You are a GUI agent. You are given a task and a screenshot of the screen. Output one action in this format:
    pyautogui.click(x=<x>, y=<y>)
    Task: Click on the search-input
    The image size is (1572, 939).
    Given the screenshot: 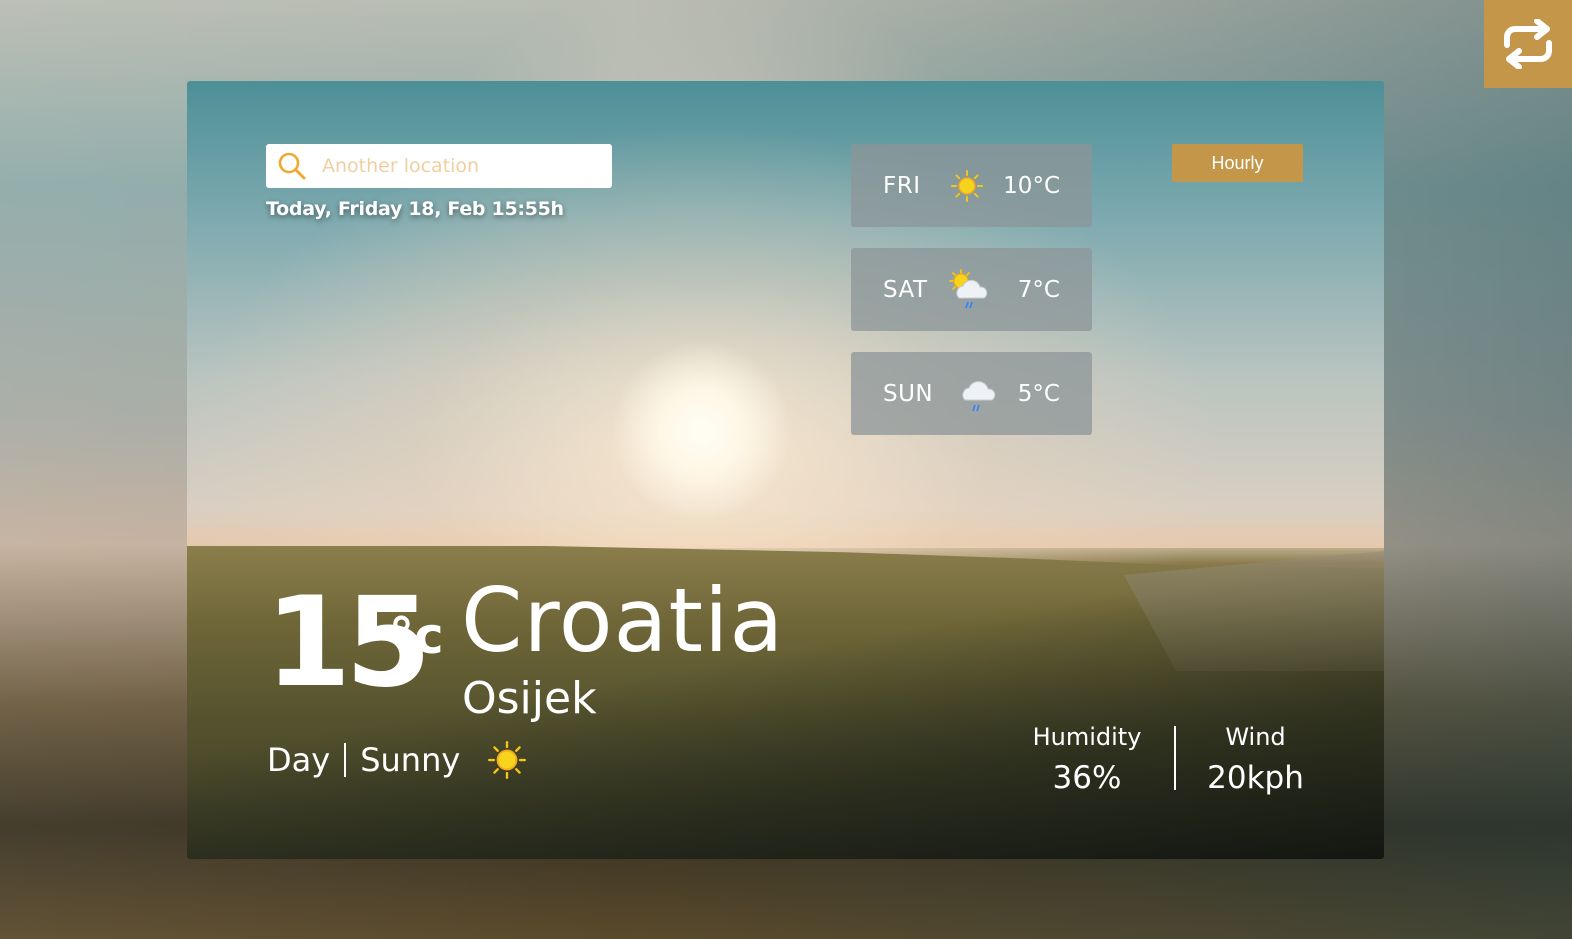 What is the action you would take?
    pyautogui.click(x=462, y=166)
    